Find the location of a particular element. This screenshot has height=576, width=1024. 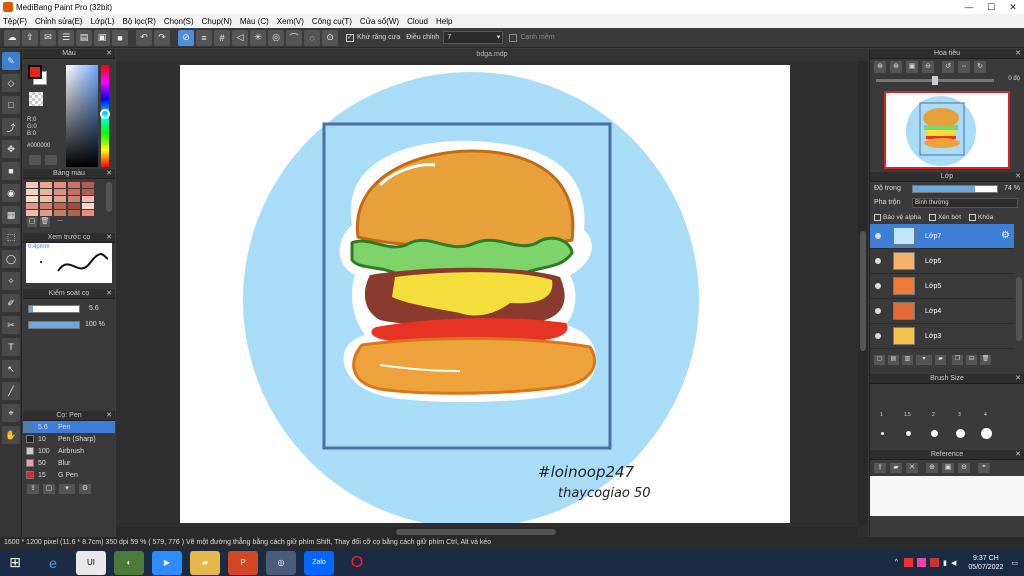

layer-row: Lớp4 is located at coordinates (942, 311).